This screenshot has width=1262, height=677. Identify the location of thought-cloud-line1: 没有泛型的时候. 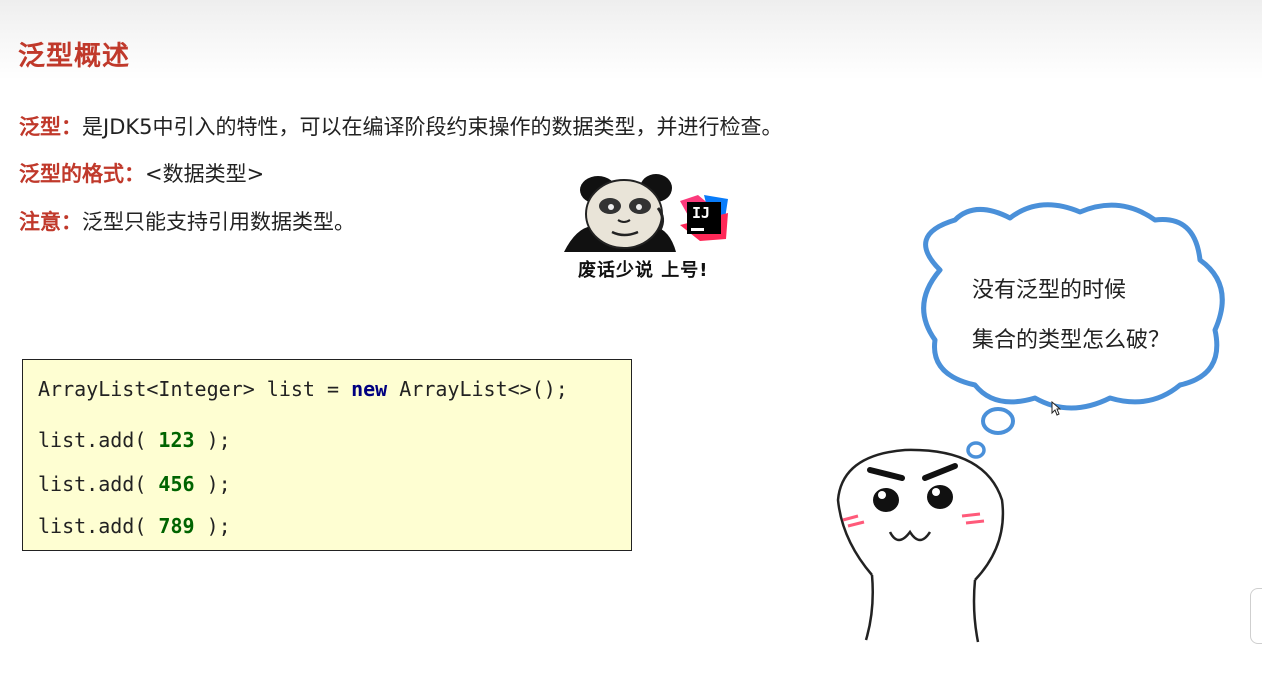
(1049, 290).